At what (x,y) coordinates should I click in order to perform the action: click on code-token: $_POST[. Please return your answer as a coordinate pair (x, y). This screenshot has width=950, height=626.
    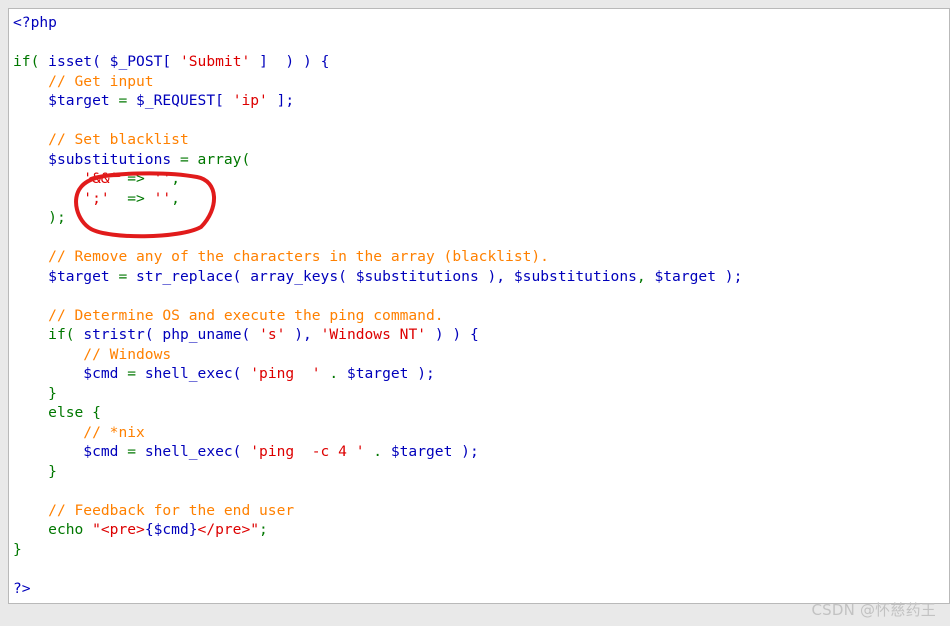
    Looking at the image, I should click on (140, 61).